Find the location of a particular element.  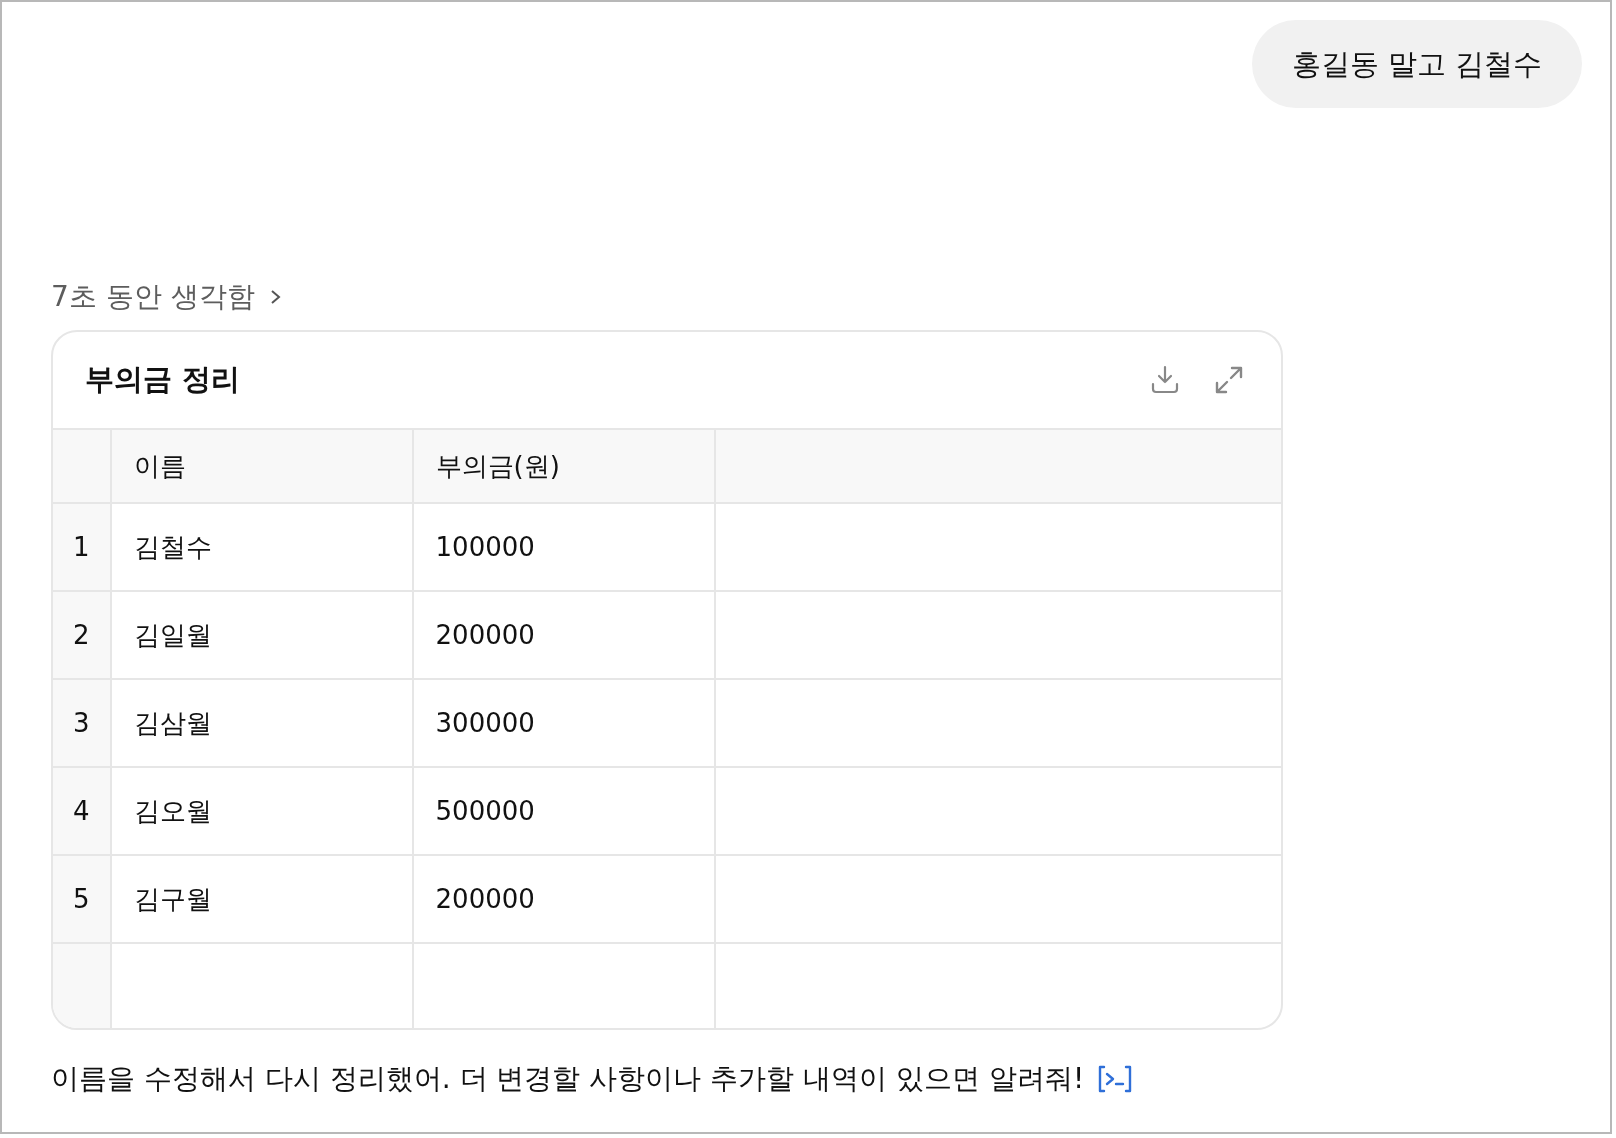

table-cell: 김오월 is located at coordinates (172, 810).